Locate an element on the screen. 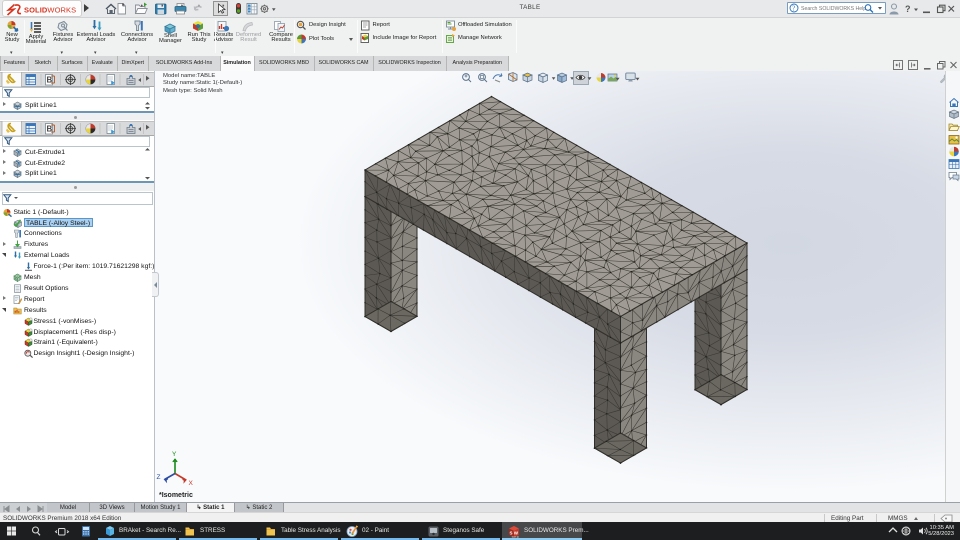 The image size is (960, 540). svg-text: Y is located at coordinates (174, 454).